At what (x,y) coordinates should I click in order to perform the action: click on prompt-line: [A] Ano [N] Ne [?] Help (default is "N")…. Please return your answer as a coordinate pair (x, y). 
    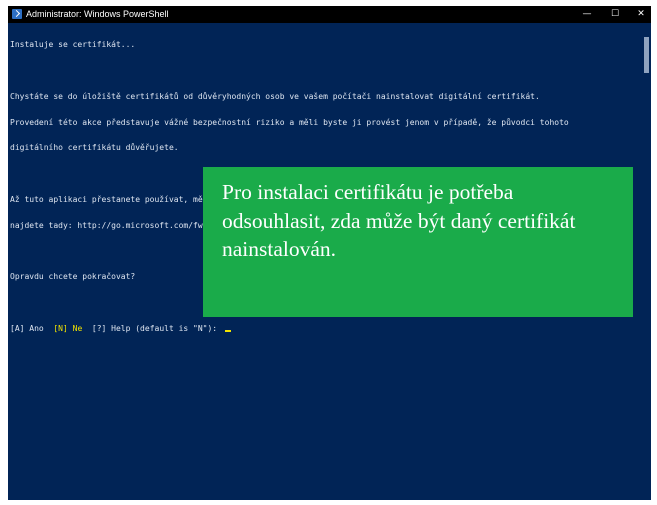
    Looking at the image, I should click on (325, 328).